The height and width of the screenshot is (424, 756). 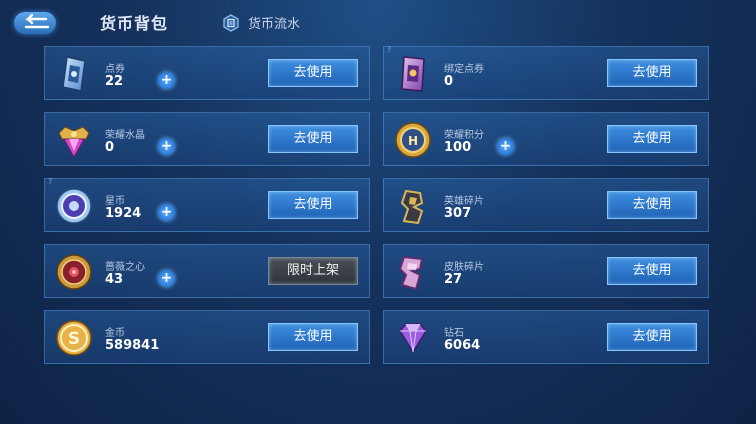 I want to click on glory-points-coin-icon: H, so click(x=413, y=140).